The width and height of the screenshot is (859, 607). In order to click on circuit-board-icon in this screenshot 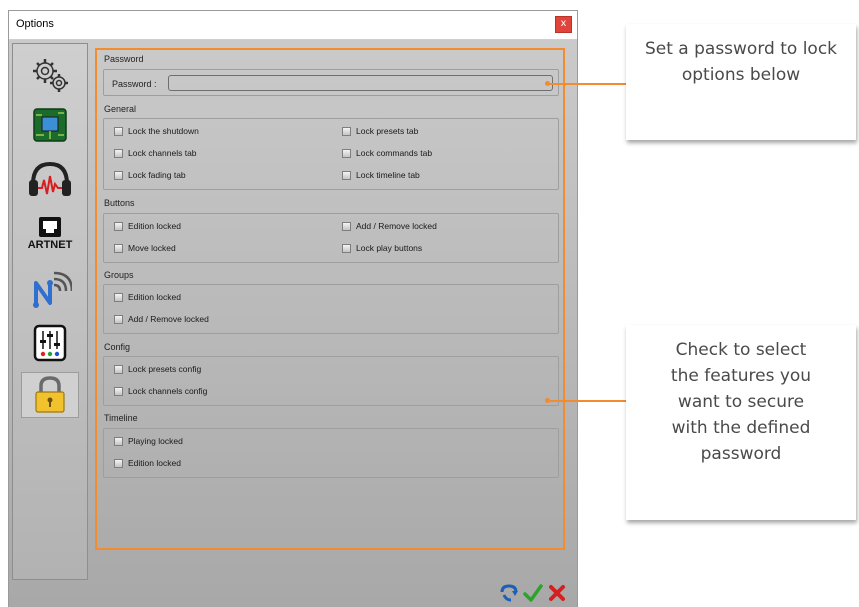, I will do `click(50, 125)`.